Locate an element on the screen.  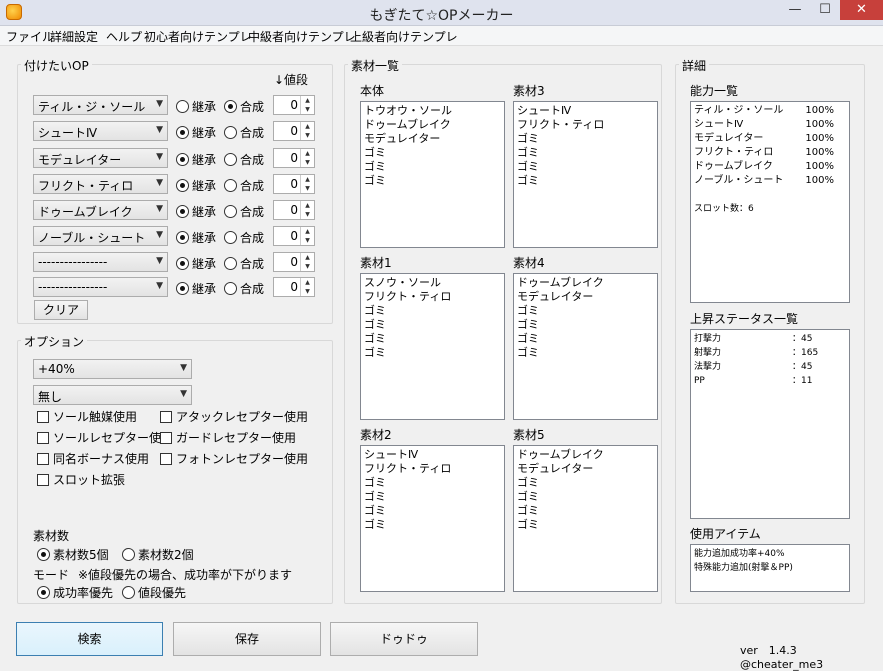
dodou-button: ドゥドゥ is located at coordinates (404, 639).